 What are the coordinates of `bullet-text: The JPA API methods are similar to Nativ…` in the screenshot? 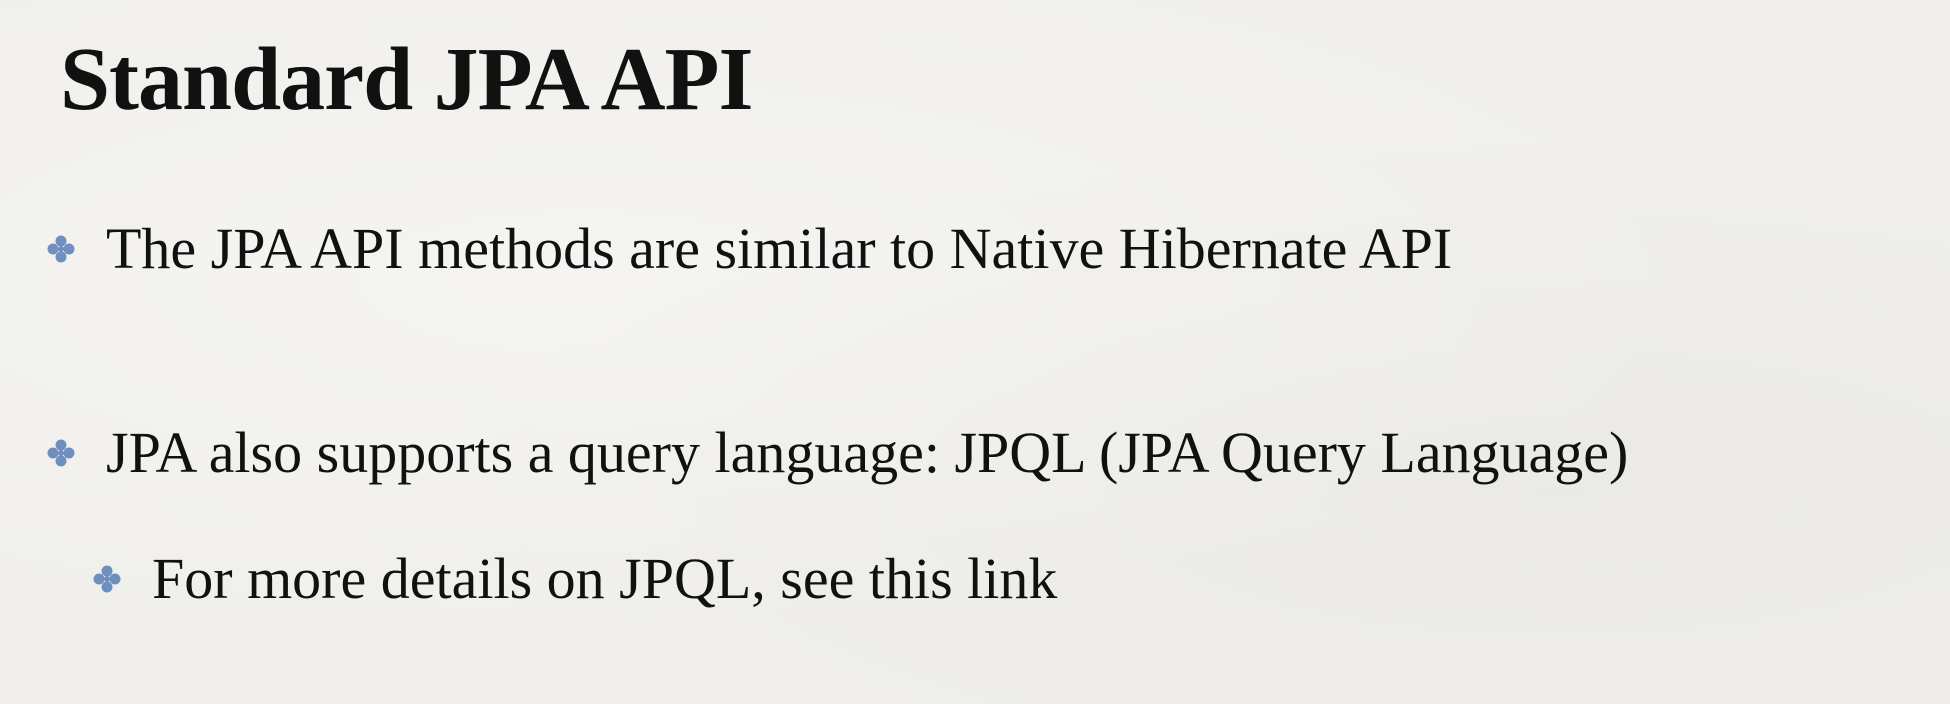 It's located at (779, 248).